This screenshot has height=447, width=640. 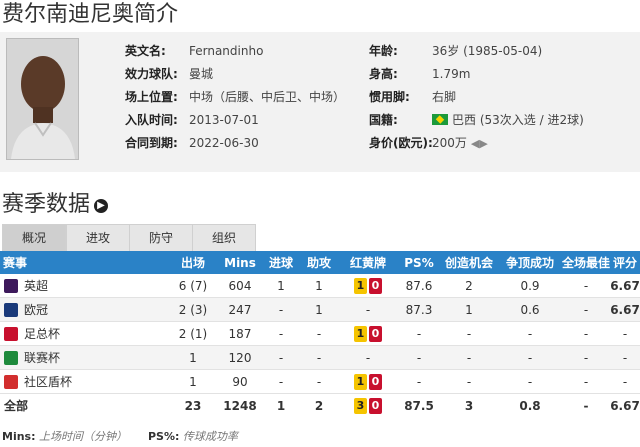 What do you see at coordinates (518, 120) in the screenshot?
I see `nation-value: 巴西 (53次入选 / 进2球)` at bounding box center [518, 120].